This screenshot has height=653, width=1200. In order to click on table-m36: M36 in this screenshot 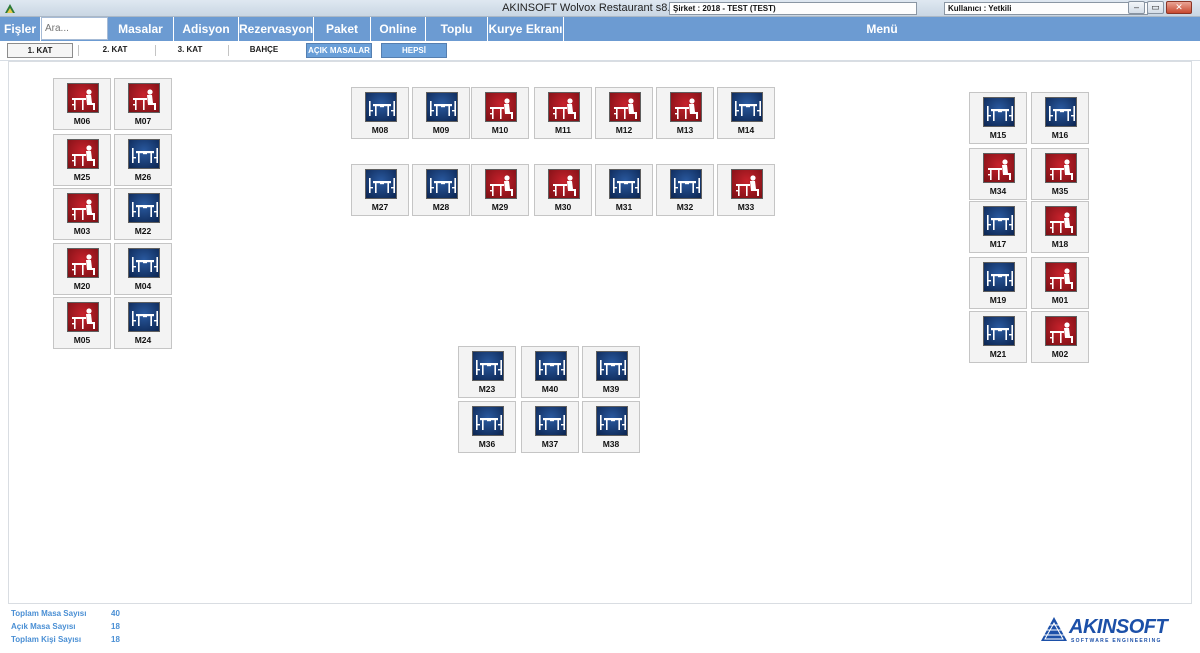, I will do `click(487, 427)`.